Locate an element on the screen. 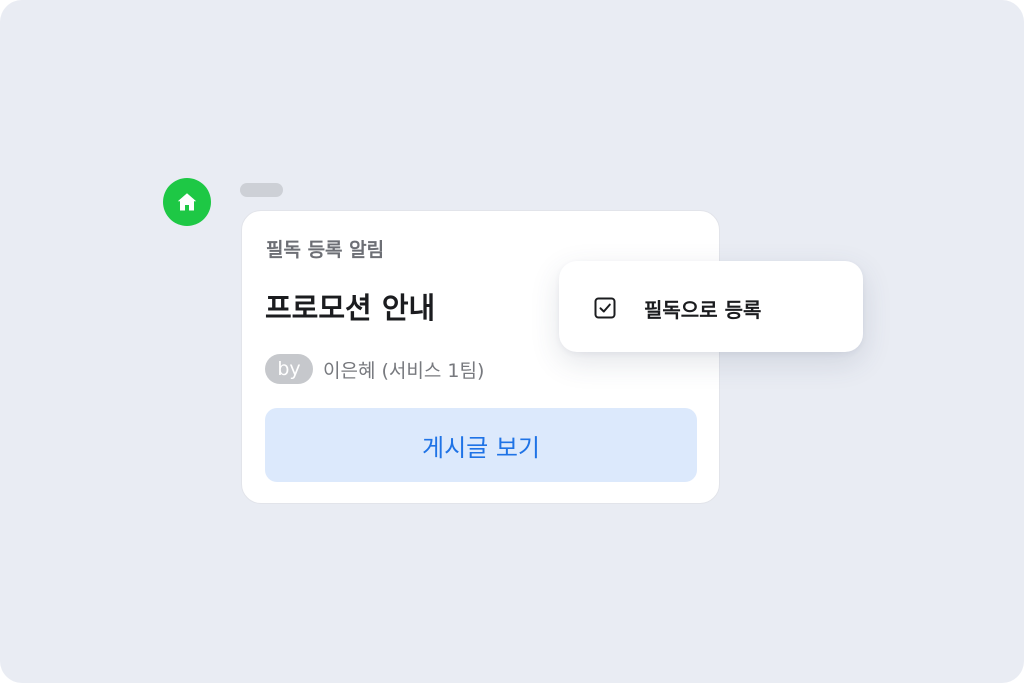 Image resolution: width=1024 pixels, height=683 pixels. context-menu: 필독으로 등록 is located at coordinates (711, 306).